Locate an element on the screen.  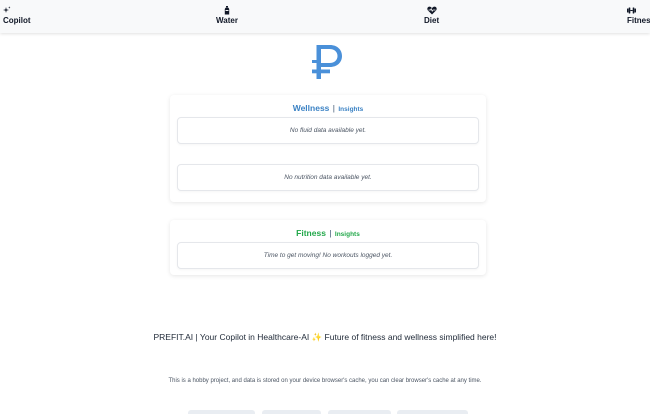
top-navigation: Copilot Water Diet Fitnes is located at coordinates (325, 16).